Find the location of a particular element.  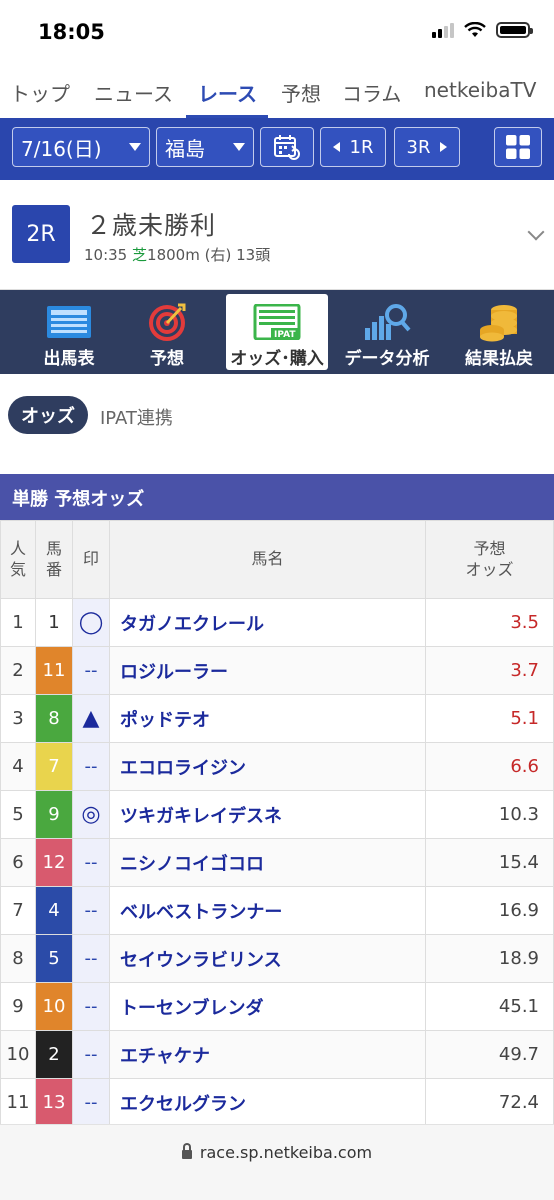

next-race-label: 3R is located at coordinates (418, 147).